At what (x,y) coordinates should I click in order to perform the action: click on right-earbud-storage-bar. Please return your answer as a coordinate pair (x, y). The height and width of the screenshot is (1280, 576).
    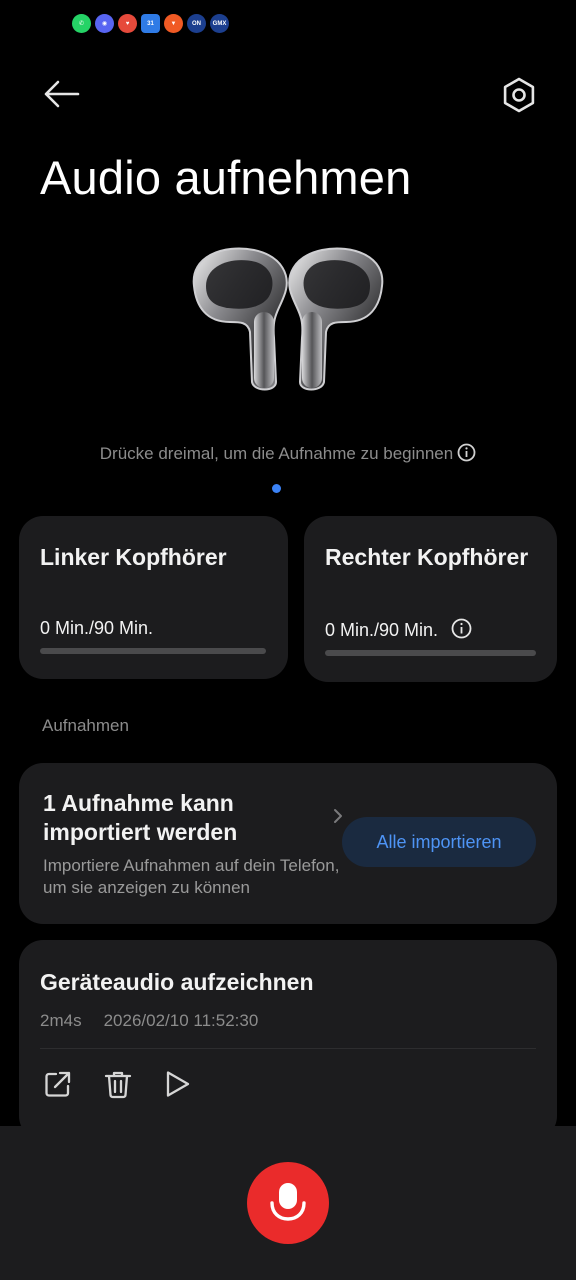
    Looking at the image, I should click on (430, 653).